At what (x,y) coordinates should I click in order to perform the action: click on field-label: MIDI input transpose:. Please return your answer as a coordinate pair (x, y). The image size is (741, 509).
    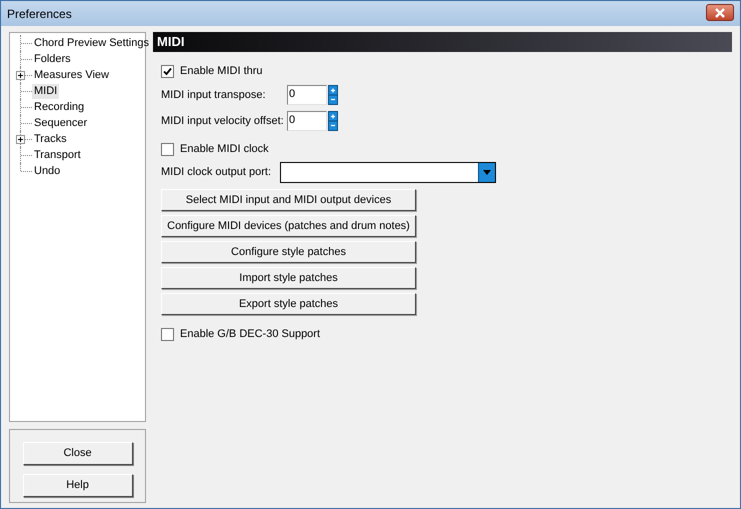
    Looking at the image, I should click on (214, 95).